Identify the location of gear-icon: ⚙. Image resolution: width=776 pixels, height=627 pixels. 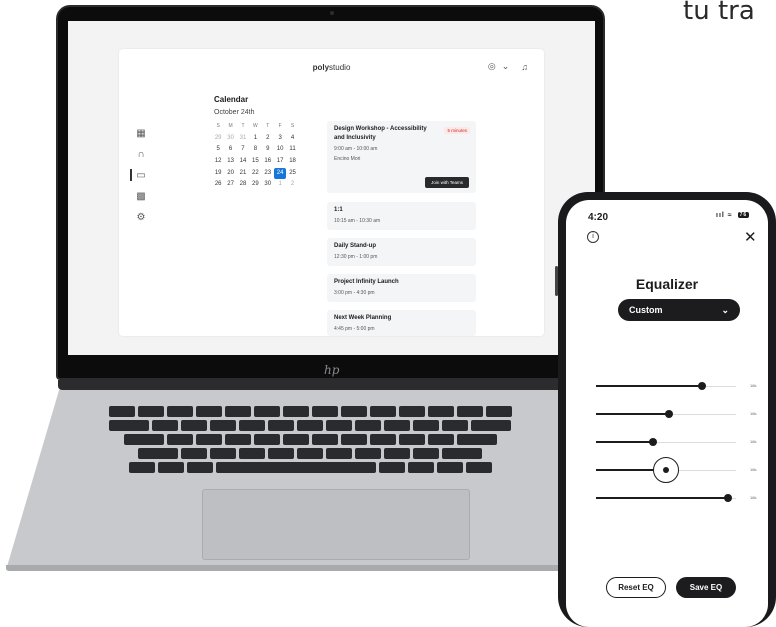
(141, 217).